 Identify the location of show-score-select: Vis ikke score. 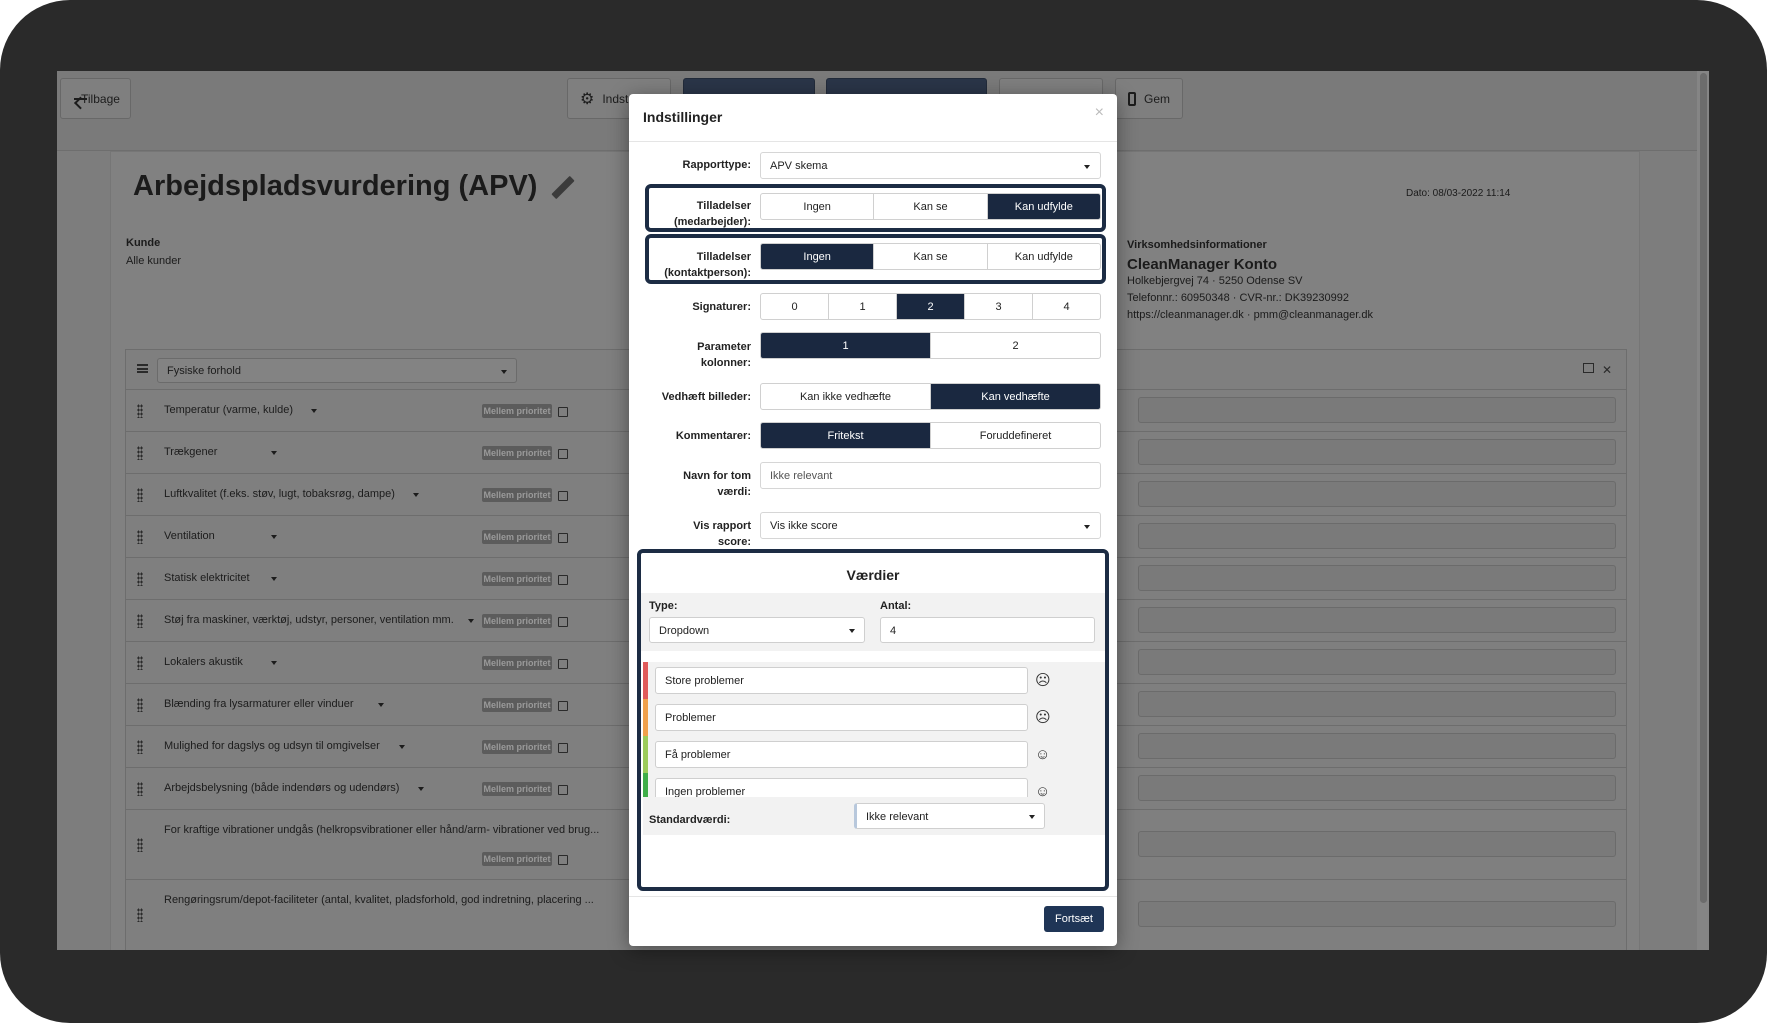
(930, 525).